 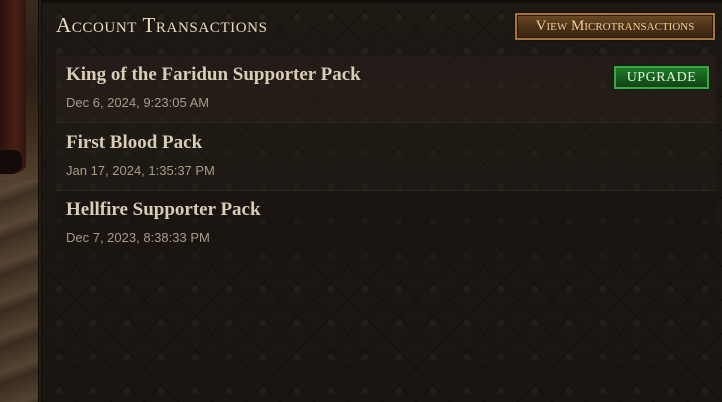 What do you see at coordinates (140, 170) in the screenshot?
I see `transaction-date: Jan 17, 2024, 1:35:37 PM` at bounding box center [140, 170].